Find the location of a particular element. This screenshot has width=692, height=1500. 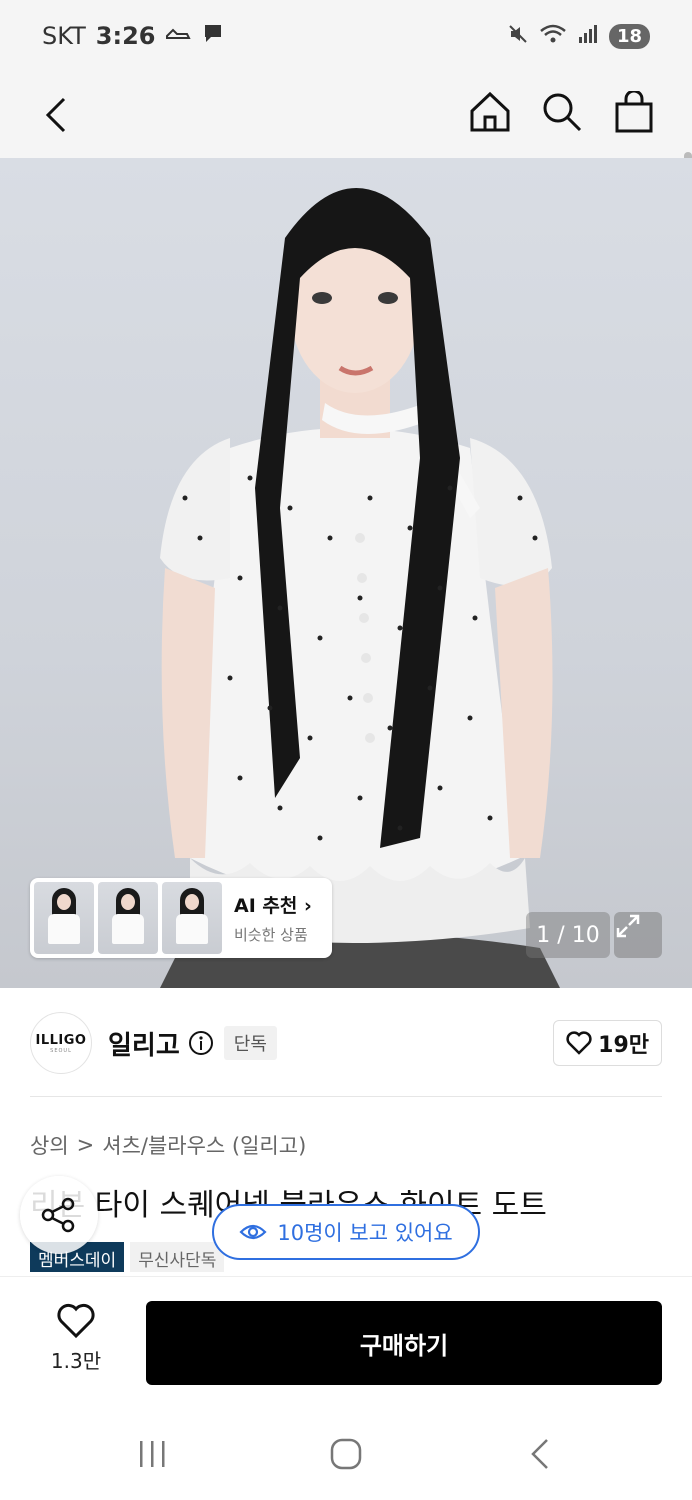

viewers-pill: 10명이 보고 있어요 is located at coordinates (346, 1232).